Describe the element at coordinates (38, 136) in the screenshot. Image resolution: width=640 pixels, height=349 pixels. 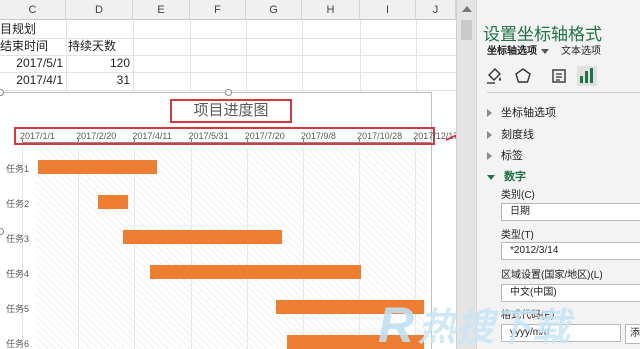
I see `x-tick-label: 2017/1/1` at that location.